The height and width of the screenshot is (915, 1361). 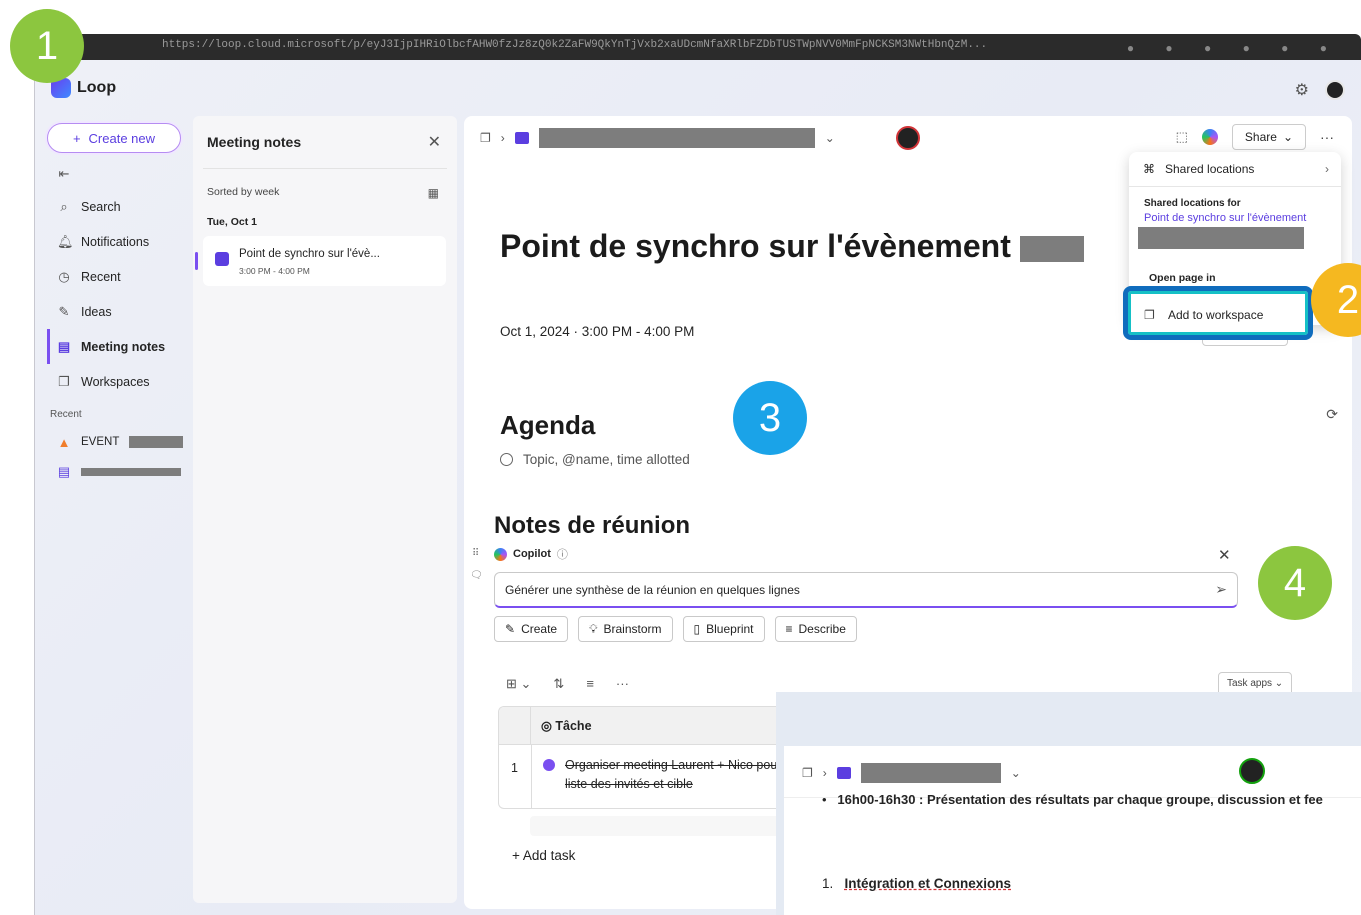 I want to click on column-header: ◎ Tâche, so click(x=566, y=725).